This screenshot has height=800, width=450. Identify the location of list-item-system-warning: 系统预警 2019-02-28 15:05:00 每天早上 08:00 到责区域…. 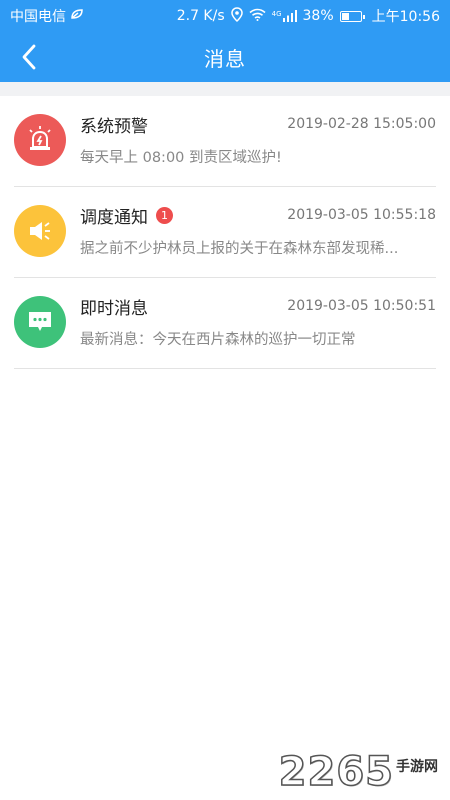
(225, 141).